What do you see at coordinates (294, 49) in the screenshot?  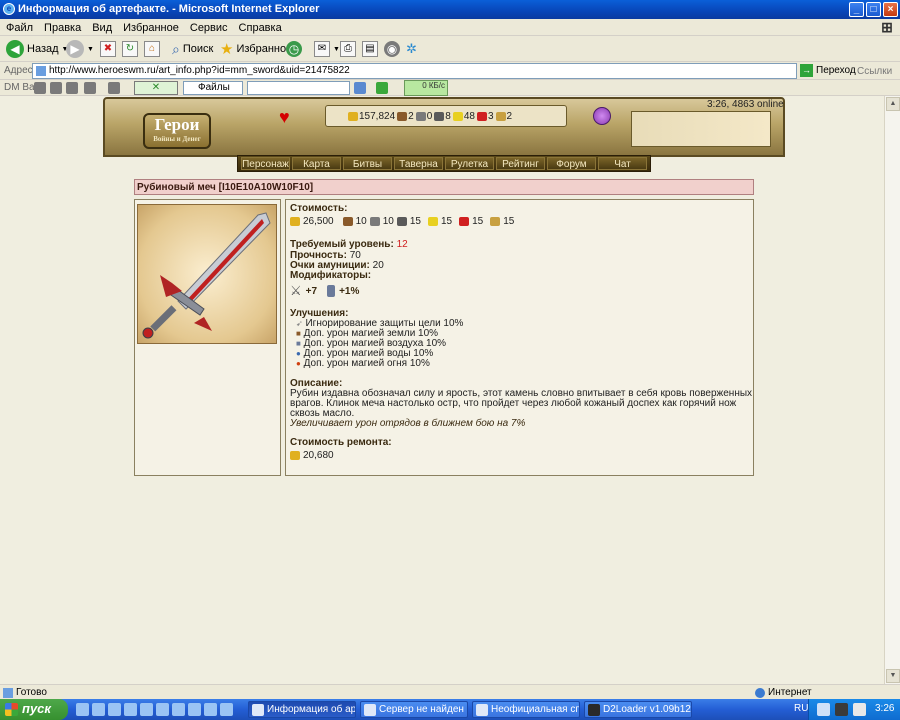 I see `history-button: ◷` at bounding box center [294, 49].